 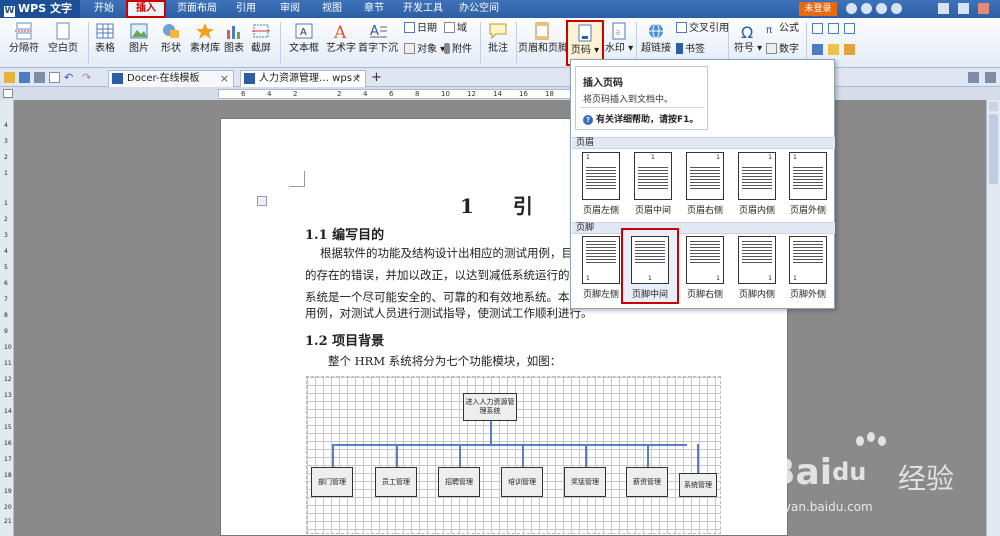 What do you see at coordinates (479, 9) in the screenshot?
I see `tab-office-space: 办公空间` at bounding box center [479, 9].